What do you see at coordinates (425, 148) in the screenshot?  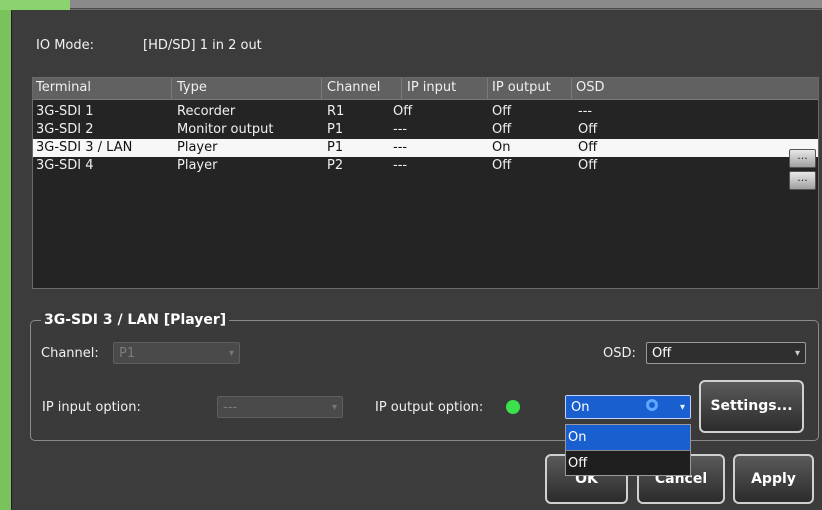 I see `table-row-selected: 3G-SDI 3 / LAN Player P1 --- On Off` at bounding box center [425, 148].